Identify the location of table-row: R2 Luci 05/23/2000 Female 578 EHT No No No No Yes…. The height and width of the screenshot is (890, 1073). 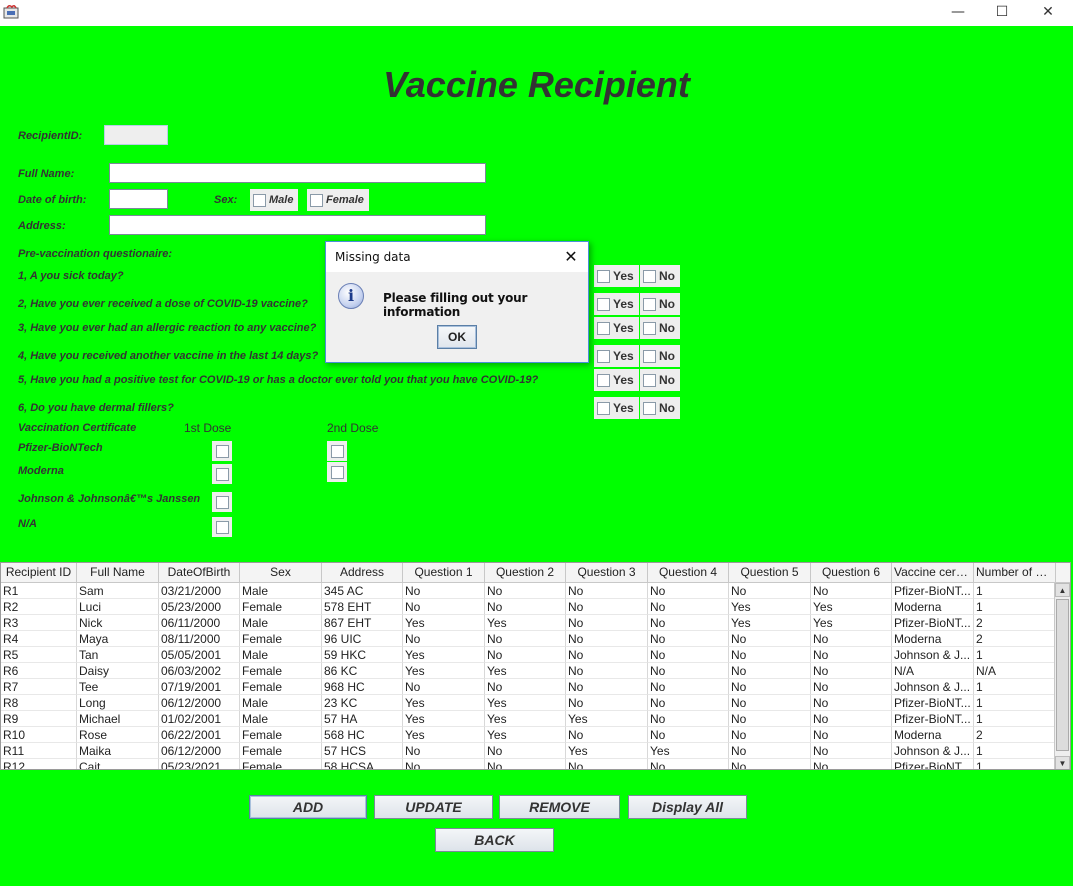
(535, 607).